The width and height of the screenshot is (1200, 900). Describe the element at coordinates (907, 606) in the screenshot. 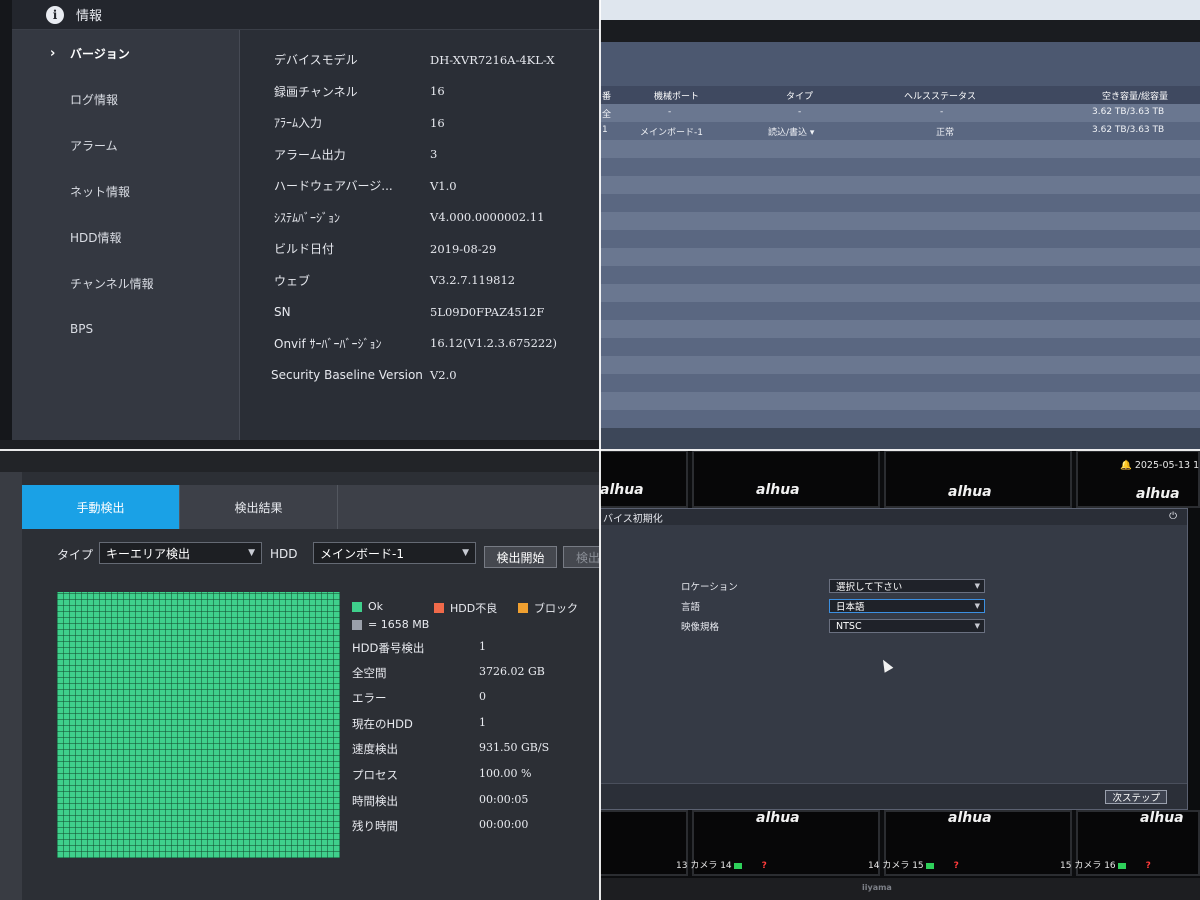

I see `language-select: 日本語 ▼` at that location.